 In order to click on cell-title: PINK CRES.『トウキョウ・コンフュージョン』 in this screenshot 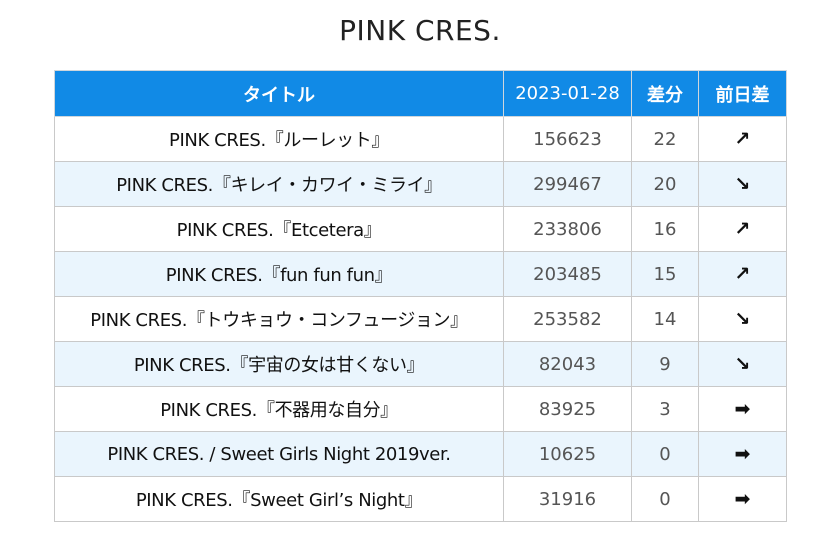, I will do `click(279, 319)`.